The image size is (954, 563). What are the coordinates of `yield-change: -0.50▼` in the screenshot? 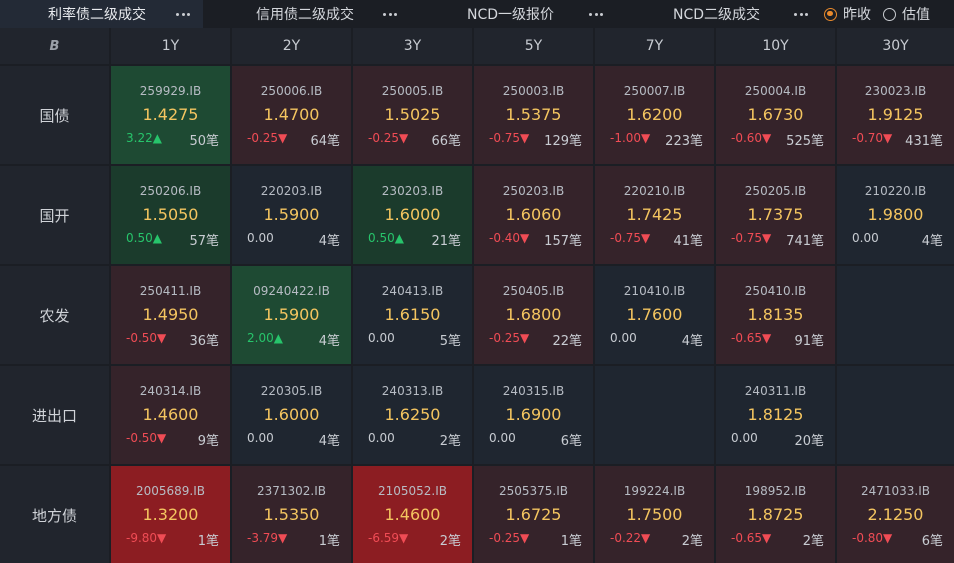 It's located at (146, 438).